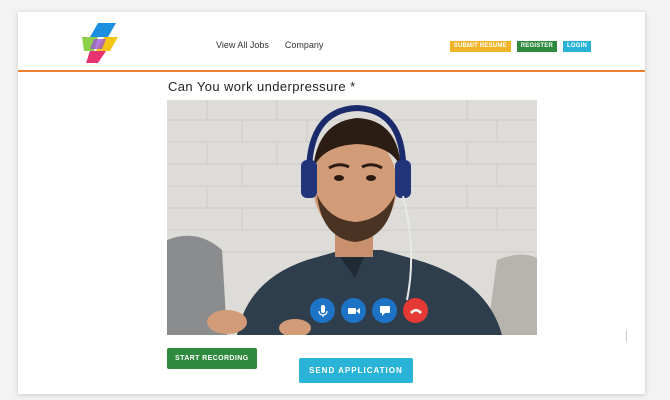 The height and width of the screenshot is (400, 670). I want to click on call-controls, so click(369, 310).